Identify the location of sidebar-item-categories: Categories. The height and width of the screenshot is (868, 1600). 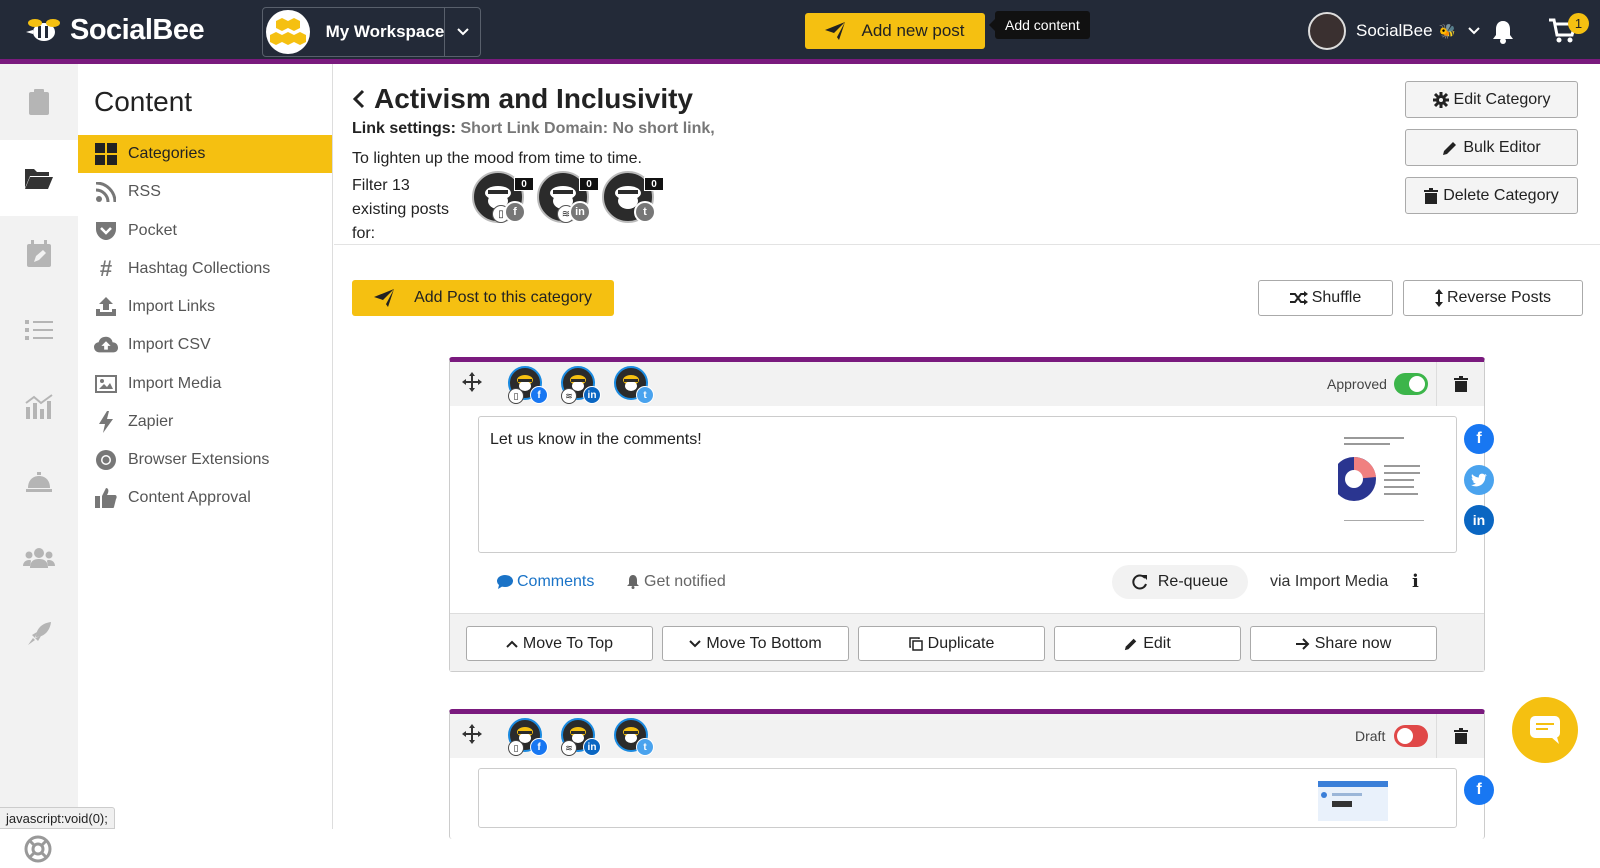
(205, 154).